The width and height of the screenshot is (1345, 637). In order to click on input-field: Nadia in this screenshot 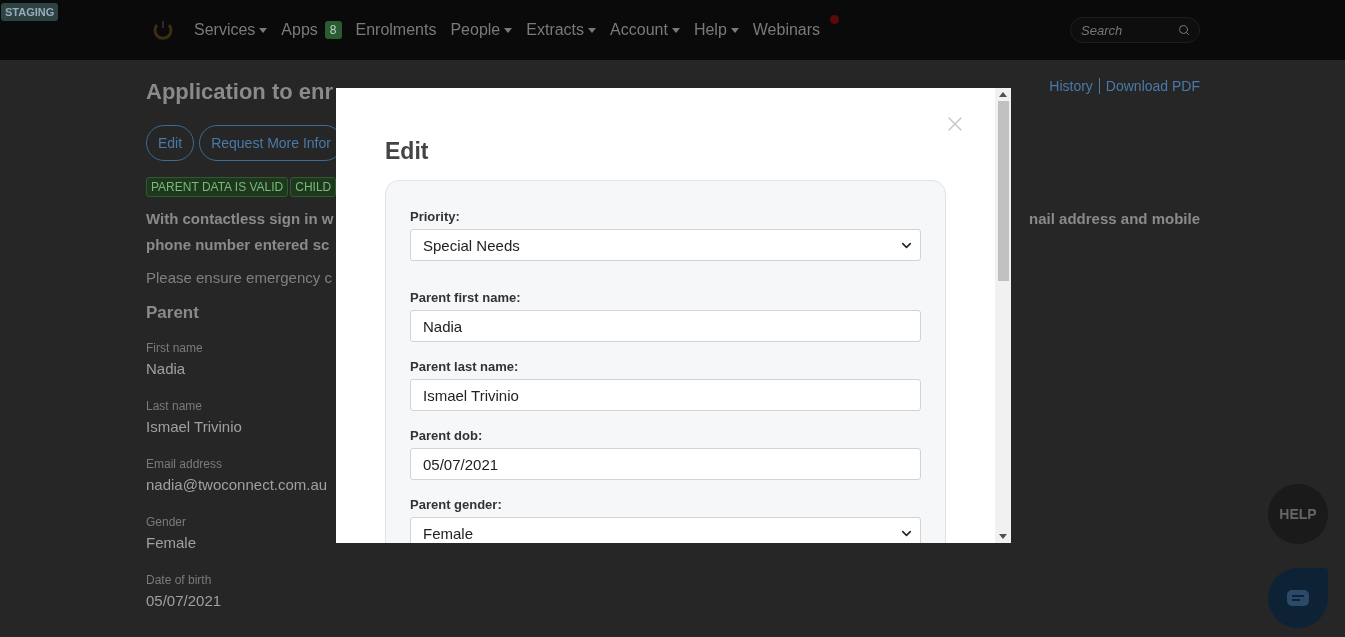, I will do `click(665, 326)`.